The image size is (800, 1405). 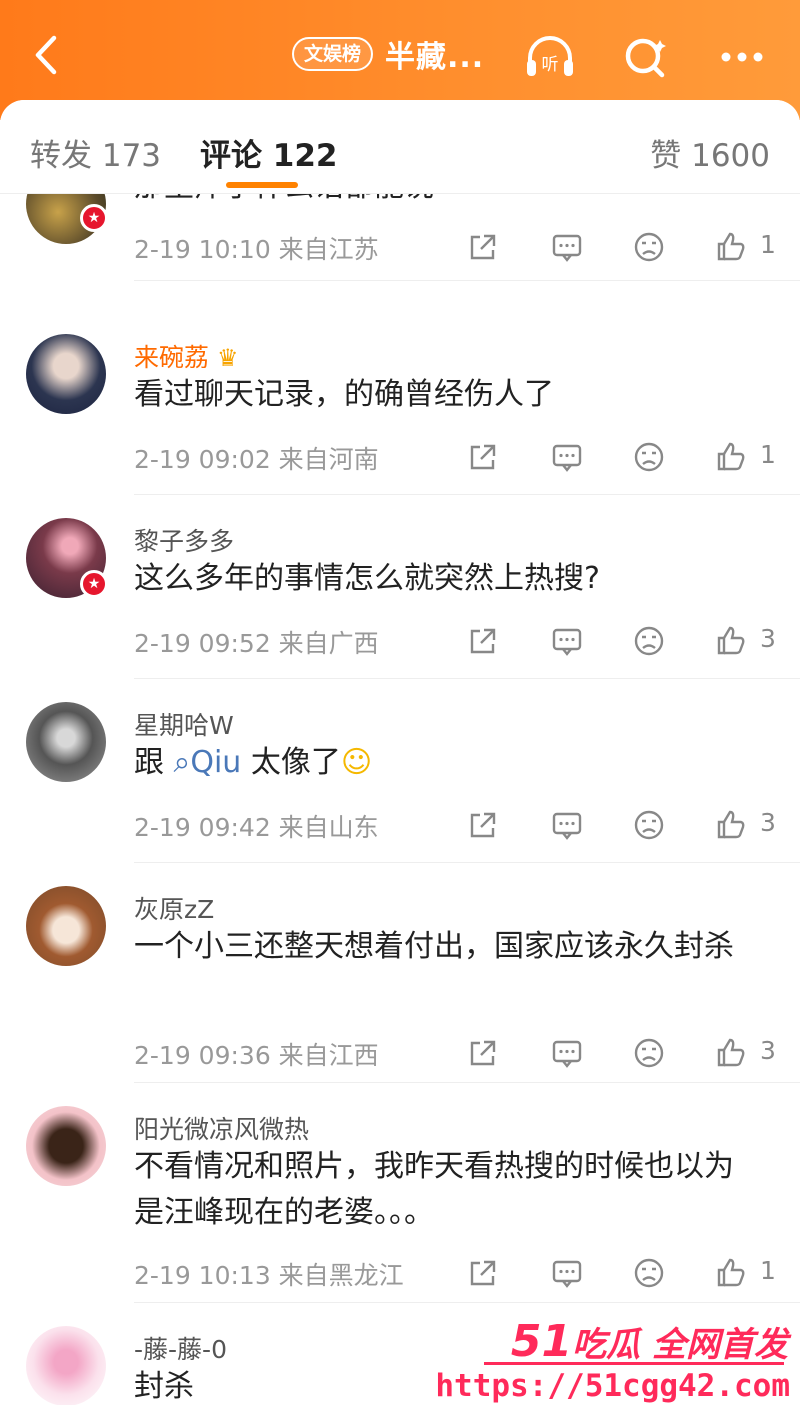 What do you see at coordinates (208, 762) in the screenshot?
I see `mention-link: ⌕Qiu` at bounding box center [208, 762].